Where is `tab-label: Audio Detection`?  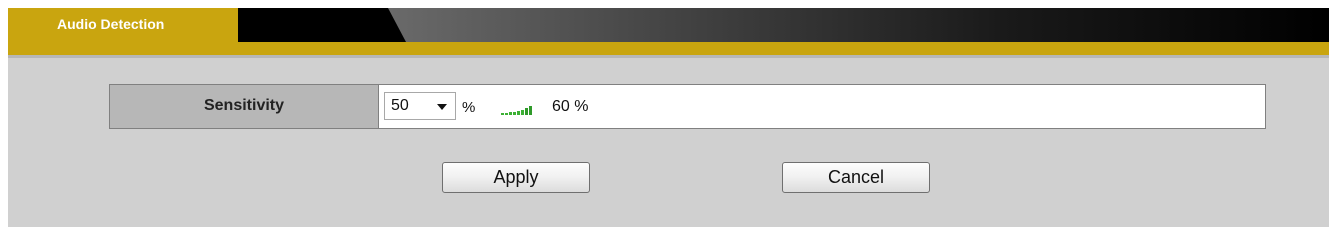 tab-label: Audio Detection is located at coordinates (111, 24).